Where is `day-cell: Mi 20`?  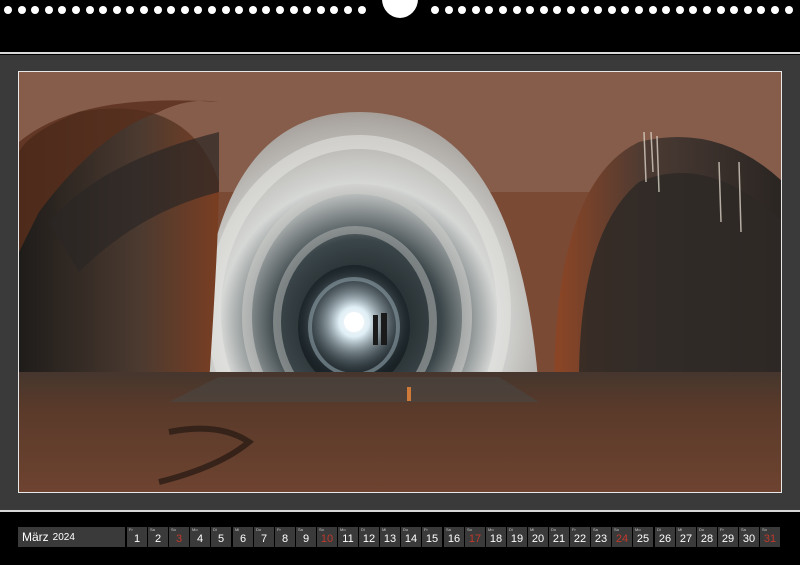 day-cell: Mi 20 is located at coordinates (538, 537).